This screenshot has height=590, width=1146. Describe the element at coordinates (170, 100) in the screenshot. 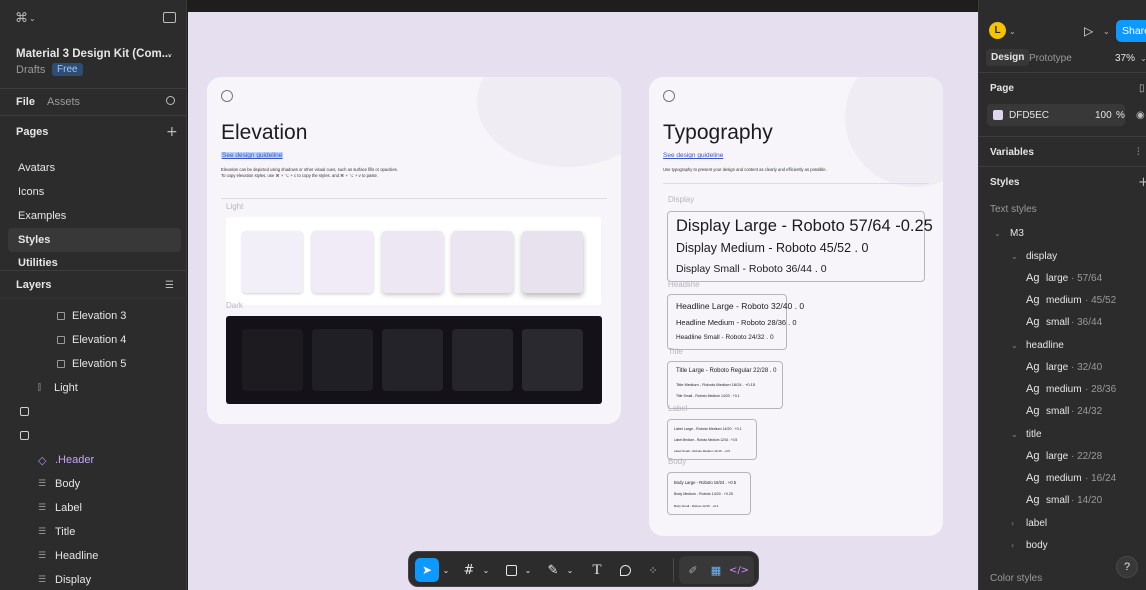

I see `search-icon` at that location.